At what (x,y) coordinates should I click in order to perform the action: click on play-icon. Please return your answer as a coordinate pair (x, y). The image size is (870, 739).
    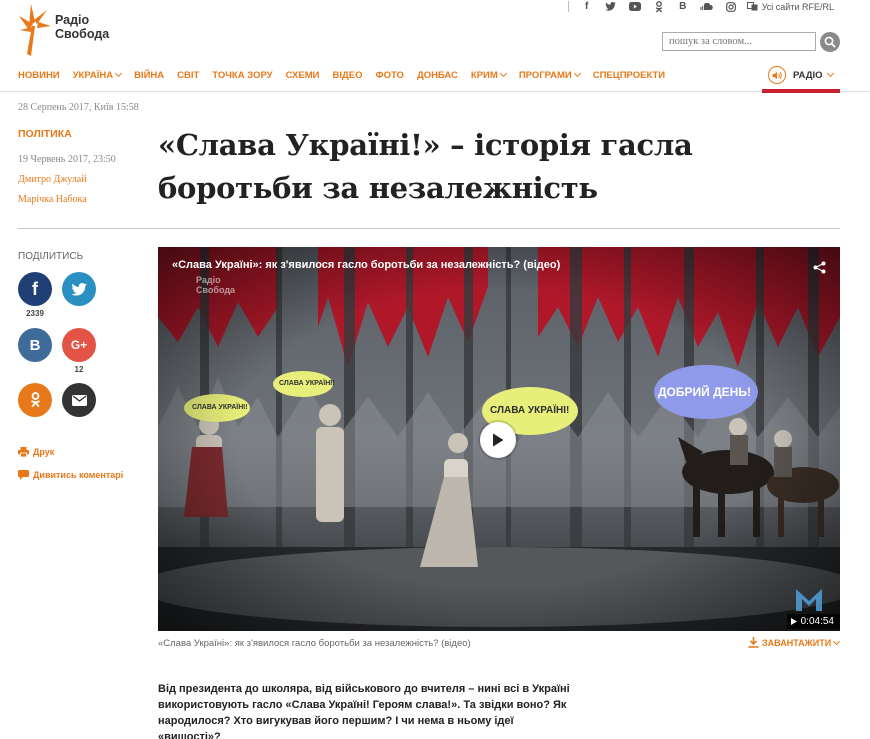
    Looking at the image, I should click on (498, 440).